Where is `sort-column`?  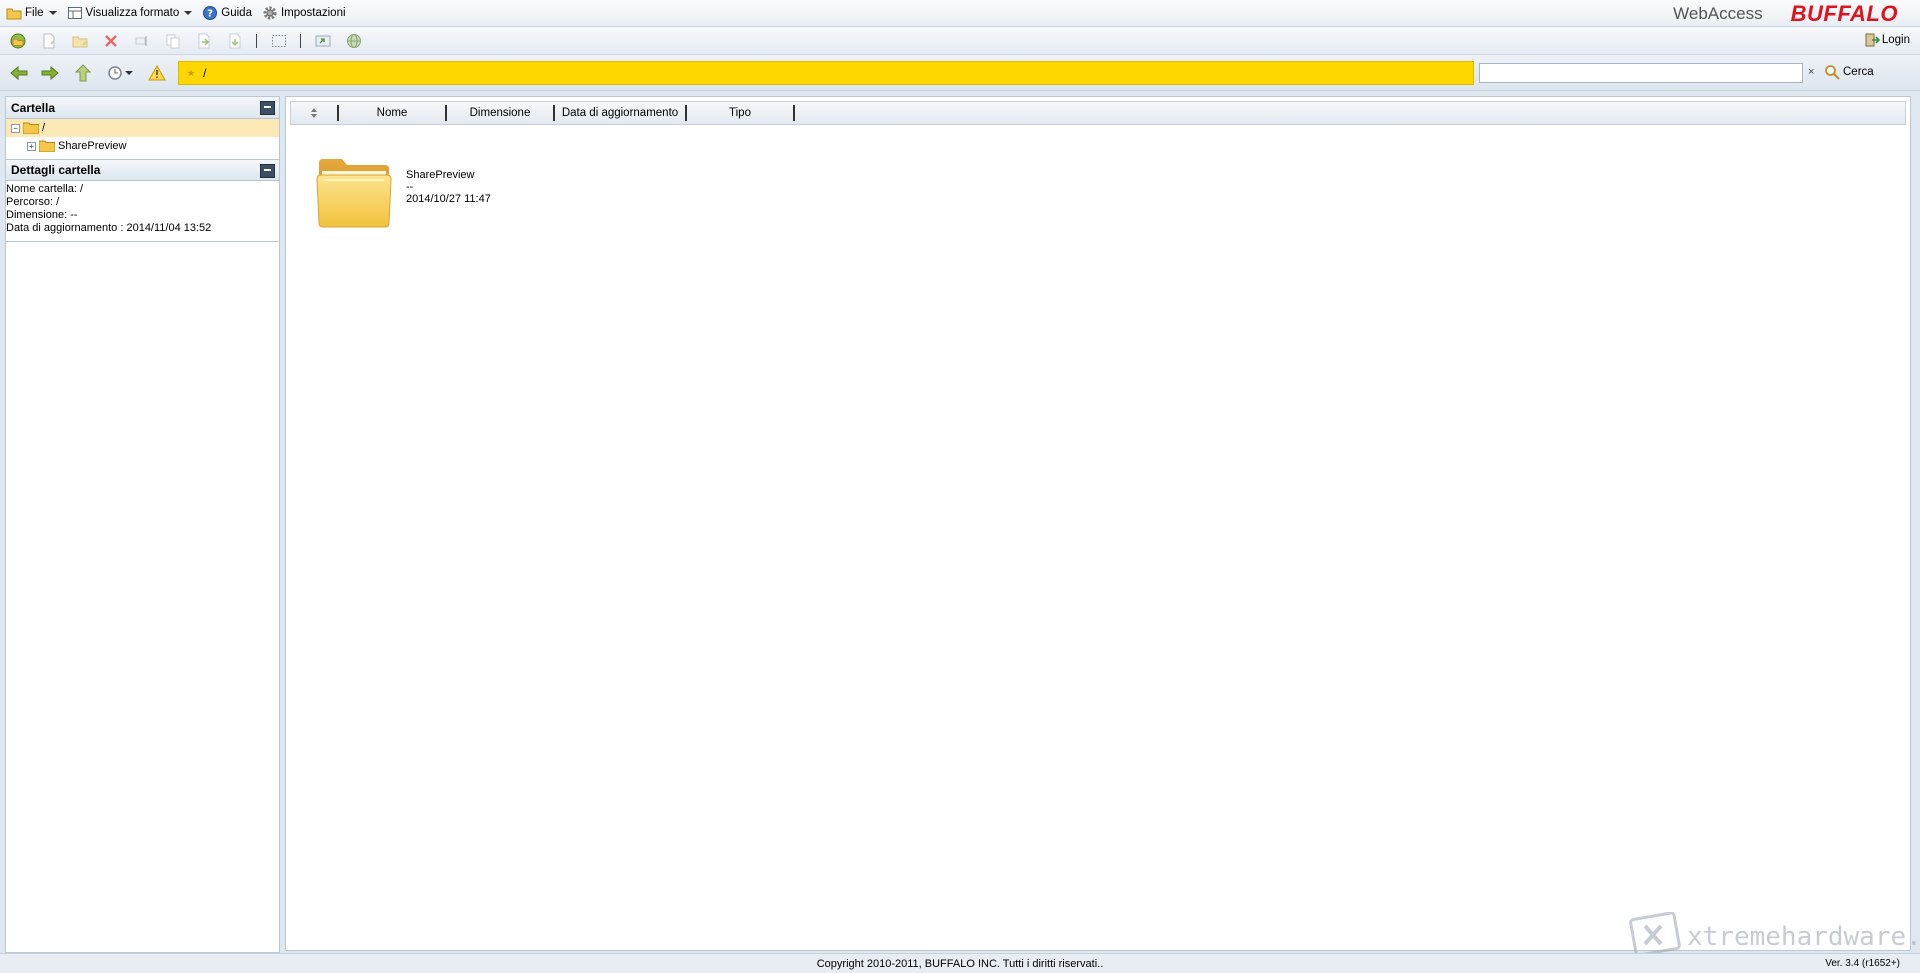 sort-column is located at coordinates (315, 113).